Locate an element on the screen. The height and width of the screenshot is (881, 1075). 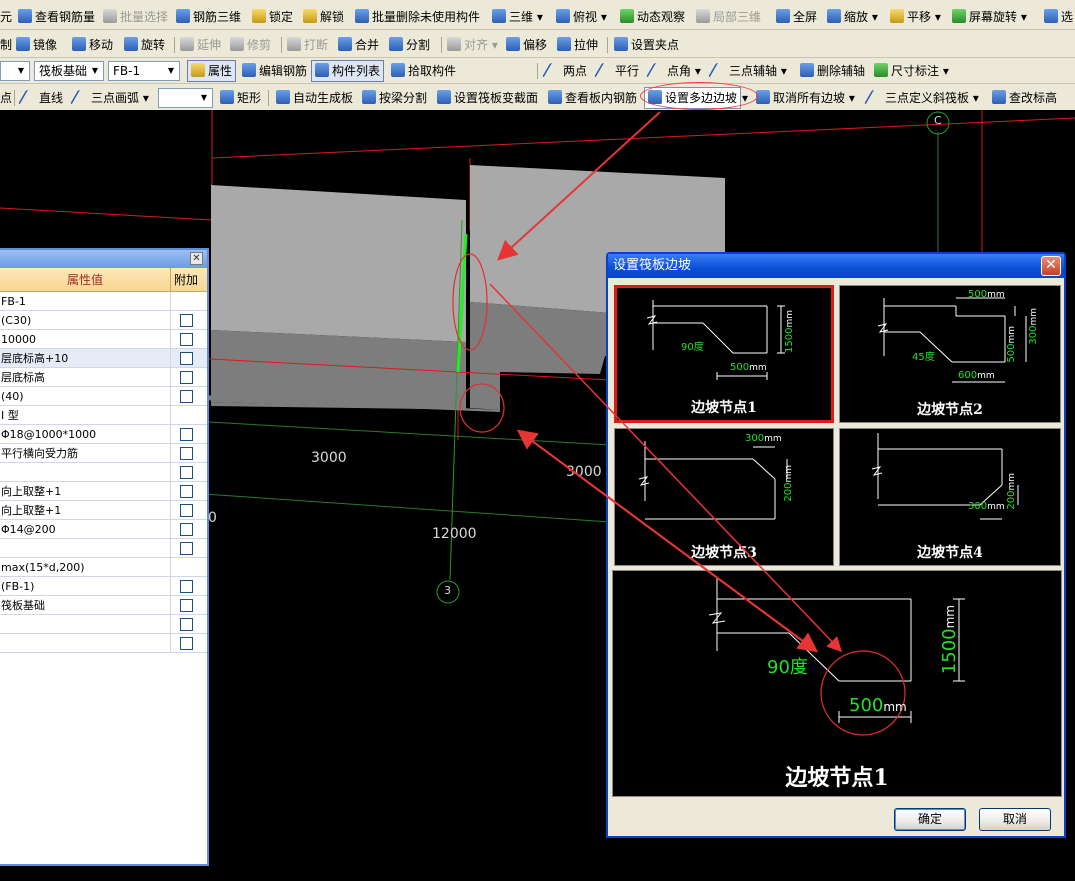
fullscreen-button: 全屏 is located at coordinates (796, 17).